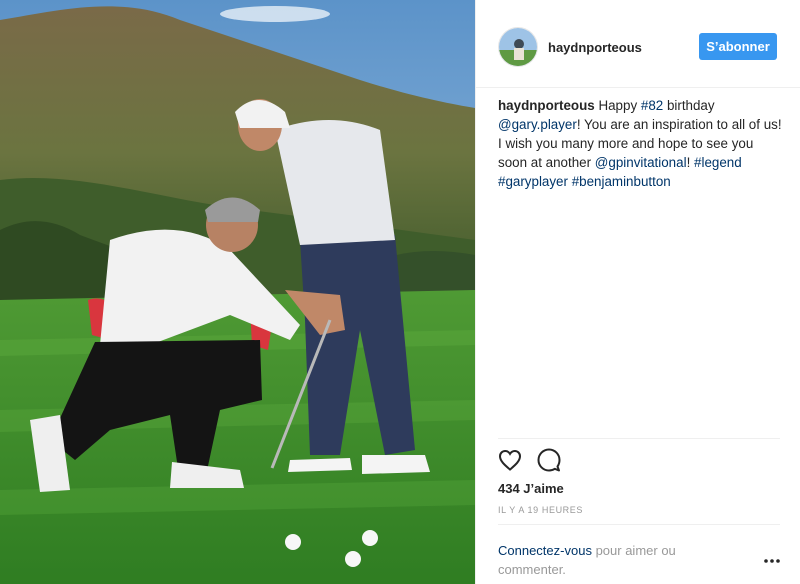 This screenshot has width=800, height=584. Describe the element at coordinates (595, 47) in the screenshot. I see `author-username: haydnporteous` at that location.